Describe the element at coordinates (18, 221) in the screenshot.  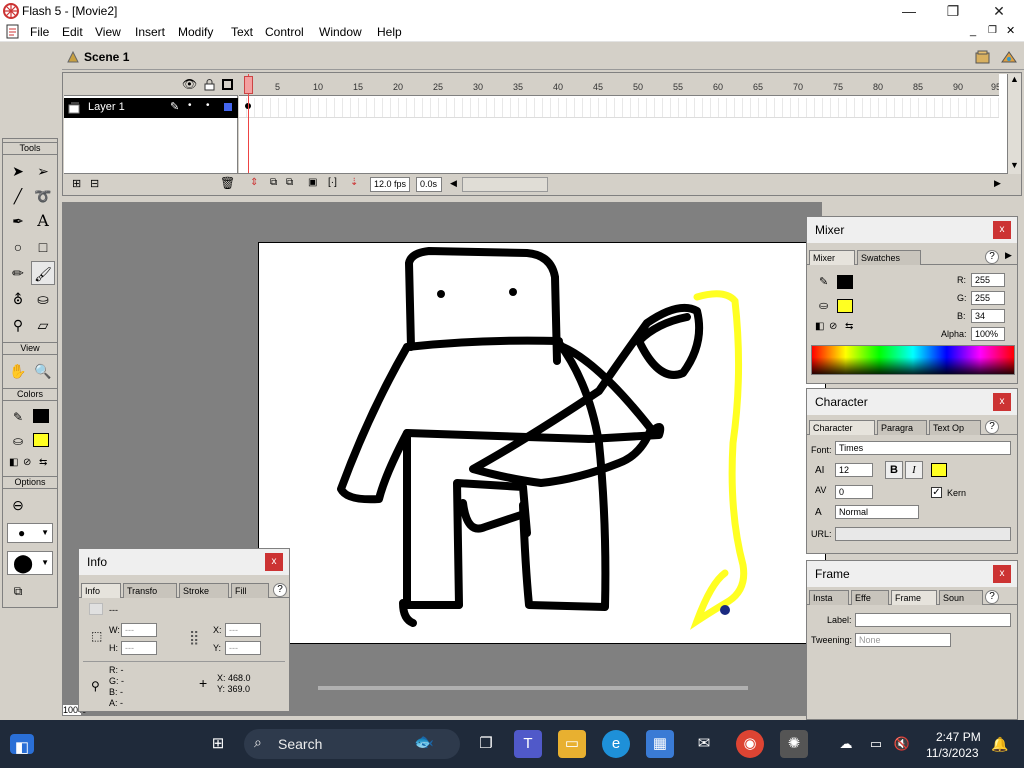
I see `pen-tool-icon: ✒` at that location.